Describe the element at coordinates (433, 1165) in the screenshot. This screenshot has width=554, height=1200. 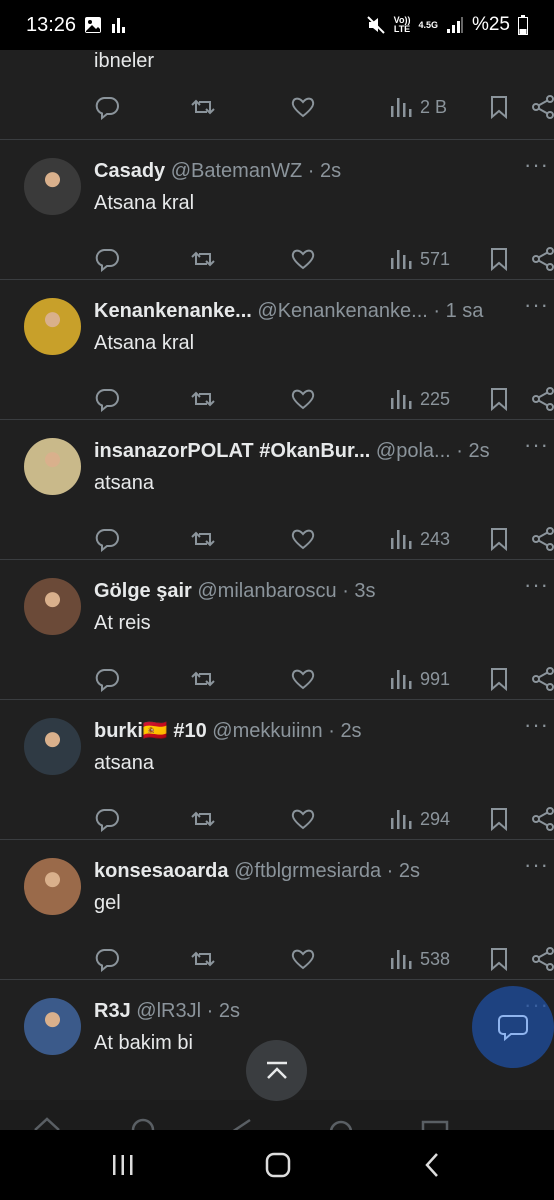
I see `back-button` at that location.